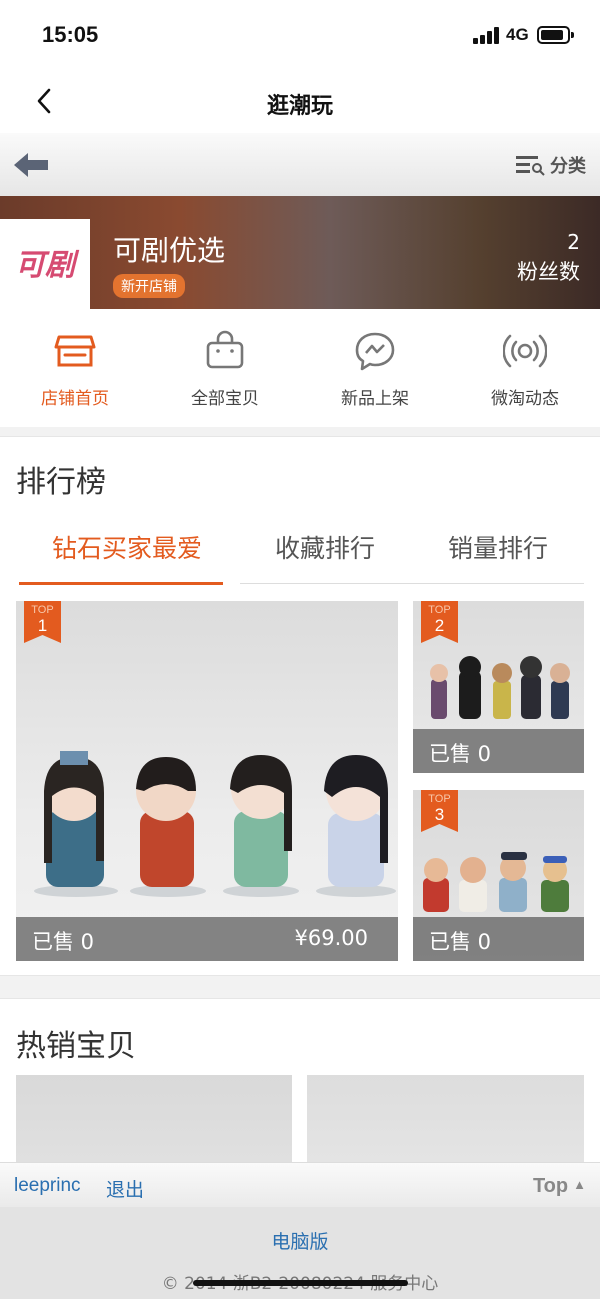 This screenshot has height=1299, width=600. Describe the element at coordinates (300, 1184) in the screenshot. I see `user-bar: leeprinc 退出 Top ▲` at that location.